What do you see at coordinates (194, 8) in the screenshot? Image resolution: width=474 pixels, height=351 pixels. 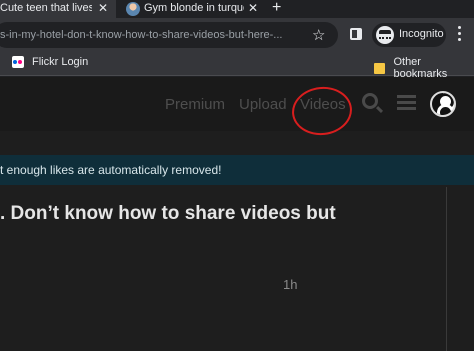 I see `tab-title: Gym blonde in turquoi` at bounding box center [194, 8].